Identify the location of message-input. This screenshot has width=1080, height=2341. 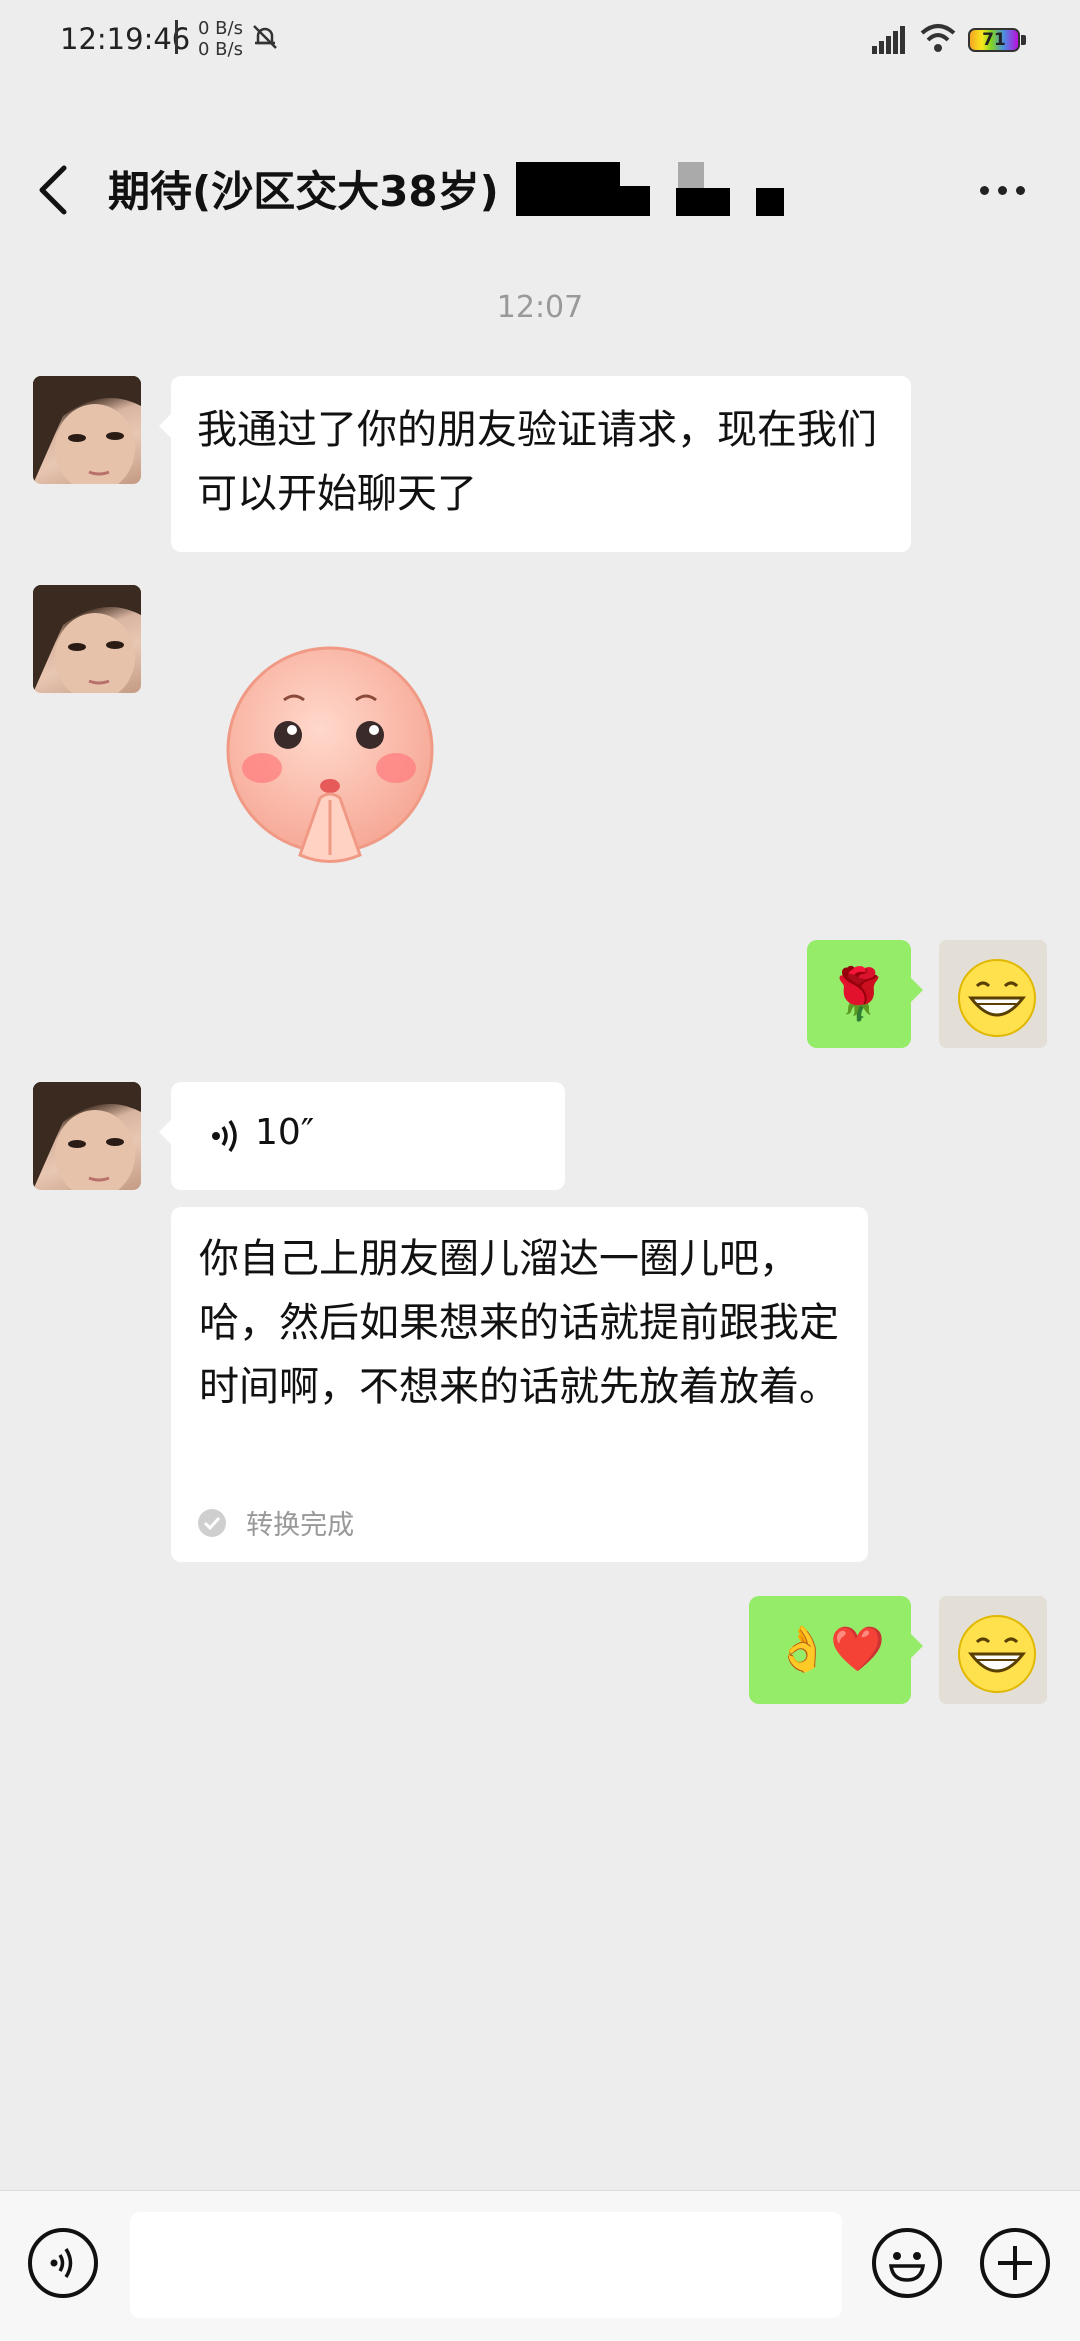
(486, 2265).